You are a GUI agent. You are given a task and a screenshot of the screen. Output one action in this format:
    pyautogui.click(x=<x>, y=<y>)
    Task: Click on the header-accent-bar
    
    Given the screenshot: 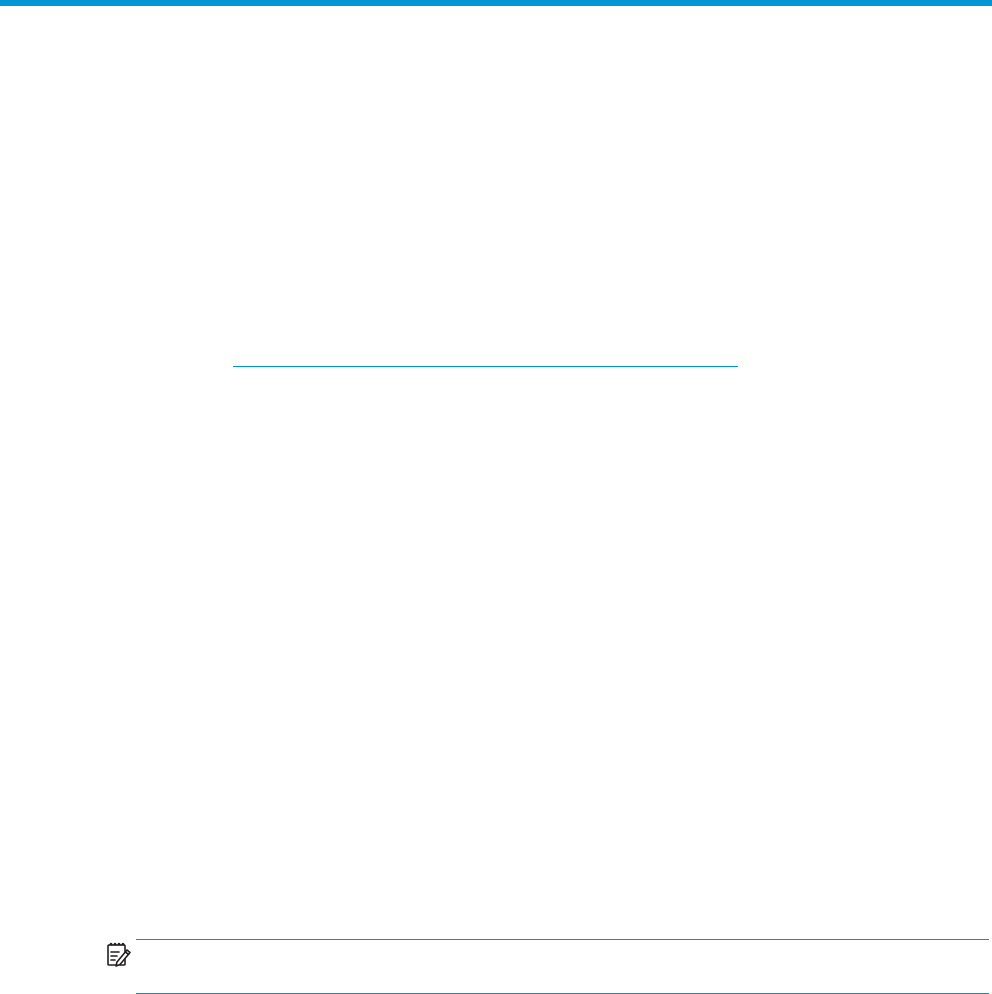 What is the action you would take?
    pyautogui.click(x=496, y=3)
    